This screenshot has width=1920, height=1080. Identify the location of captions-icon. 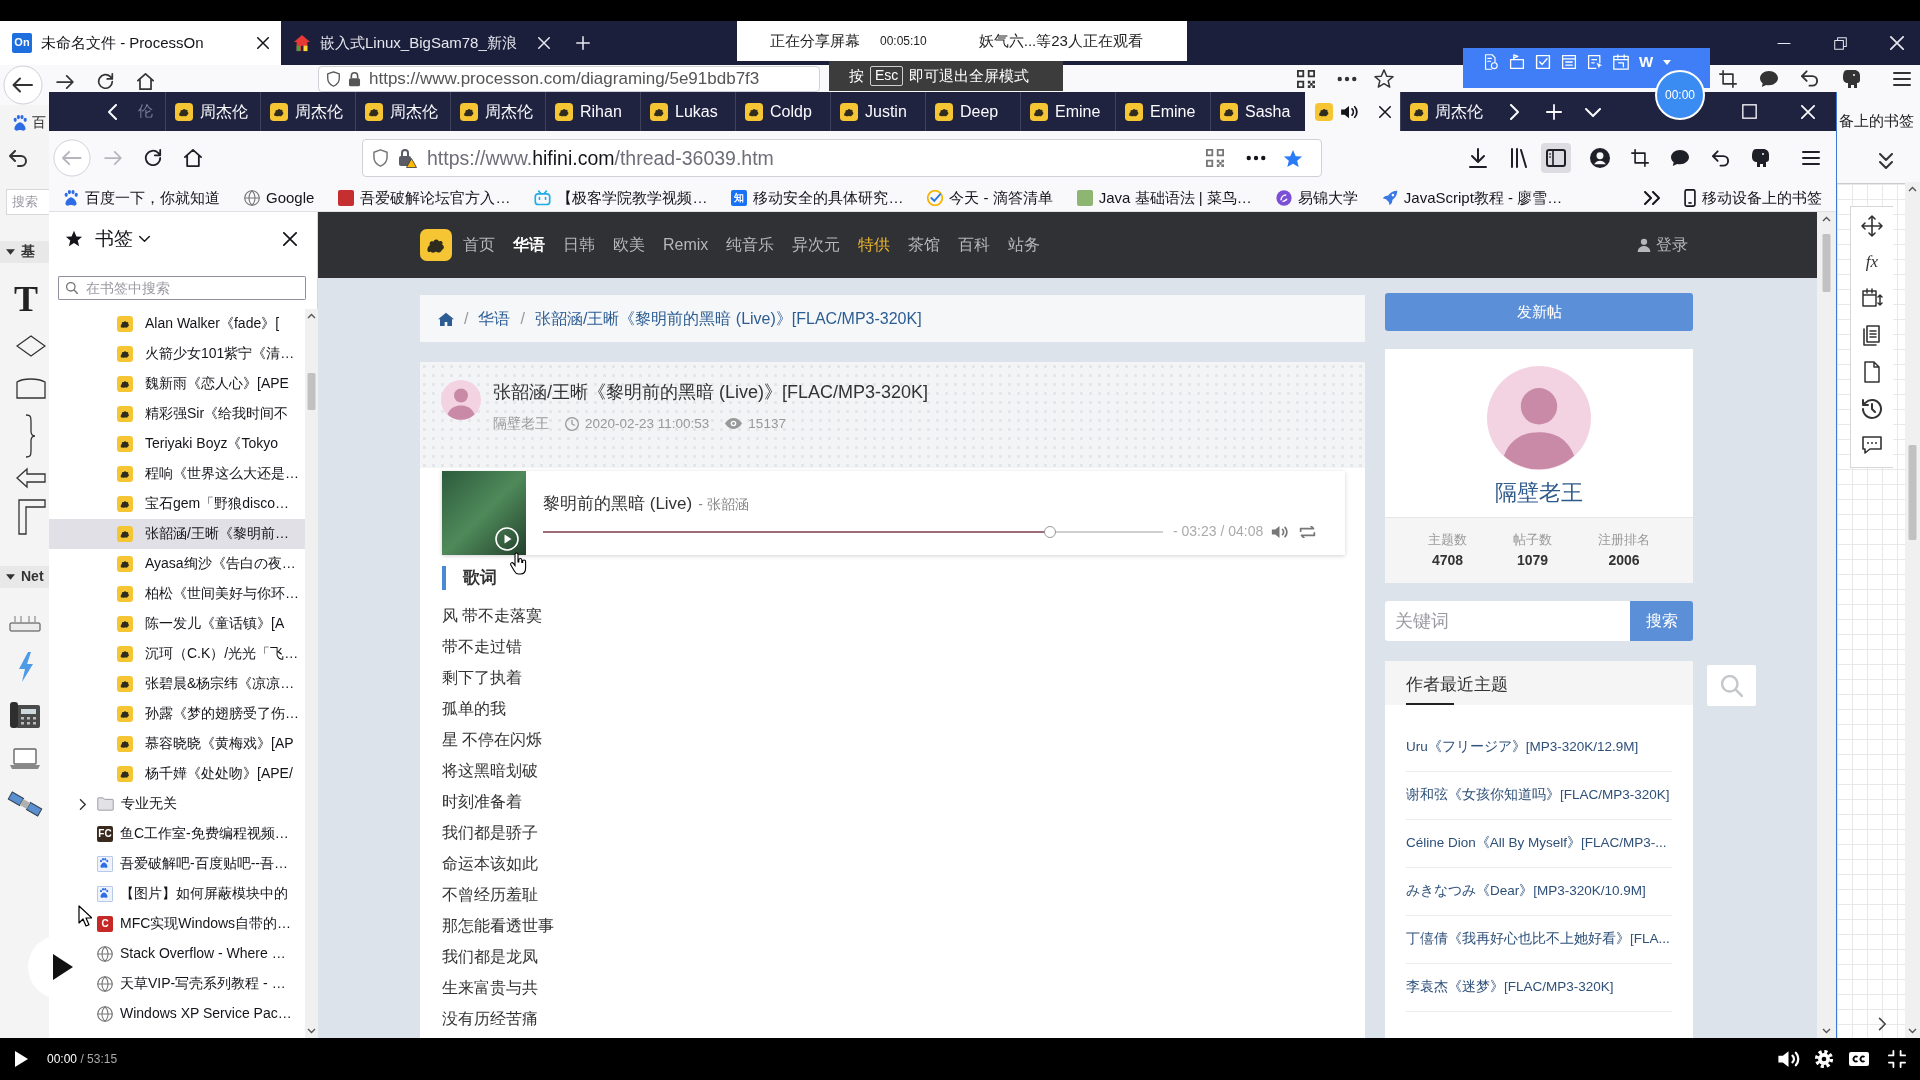
(1859, 1059).